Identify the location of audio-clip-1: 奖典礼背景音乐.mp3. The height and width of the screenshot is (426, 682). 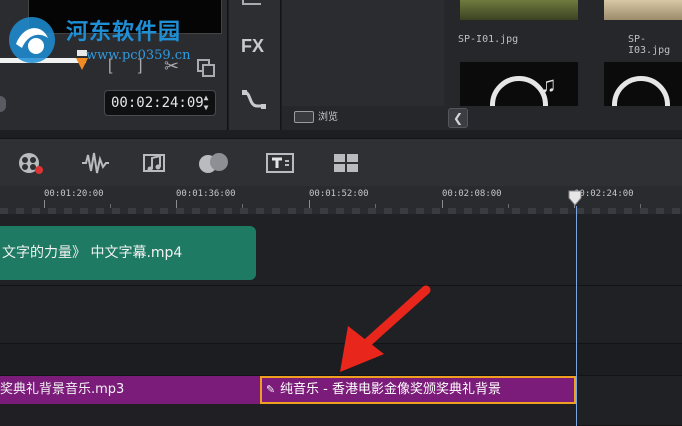
(130, 390).